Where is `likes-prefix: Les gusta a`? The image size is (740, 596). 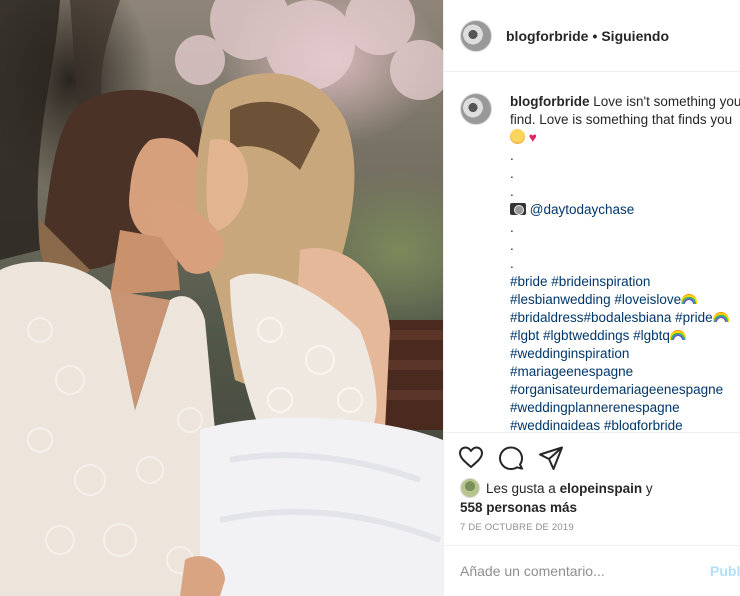 likes-prefix: Les gusta a is located at coordinates (521, 488).